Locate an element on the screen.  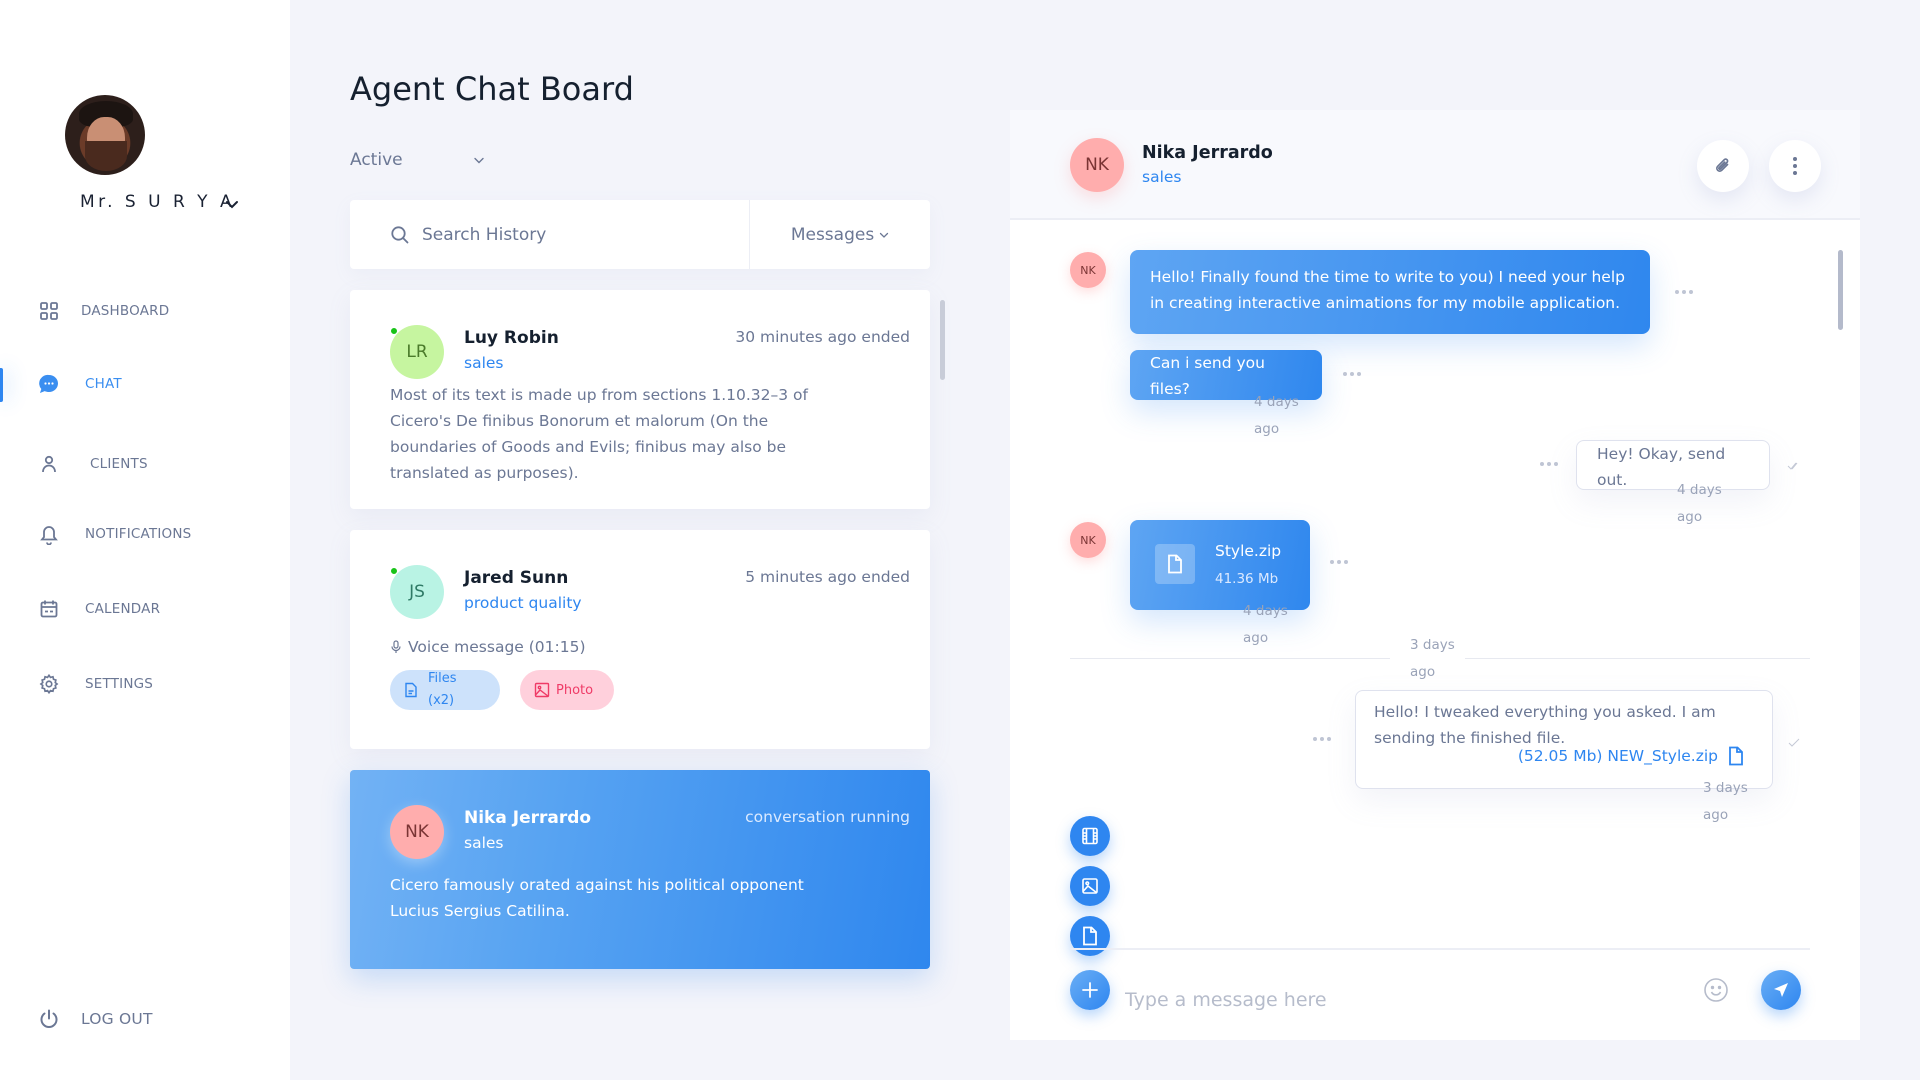
search-icon is located at coordinates (400, 234).